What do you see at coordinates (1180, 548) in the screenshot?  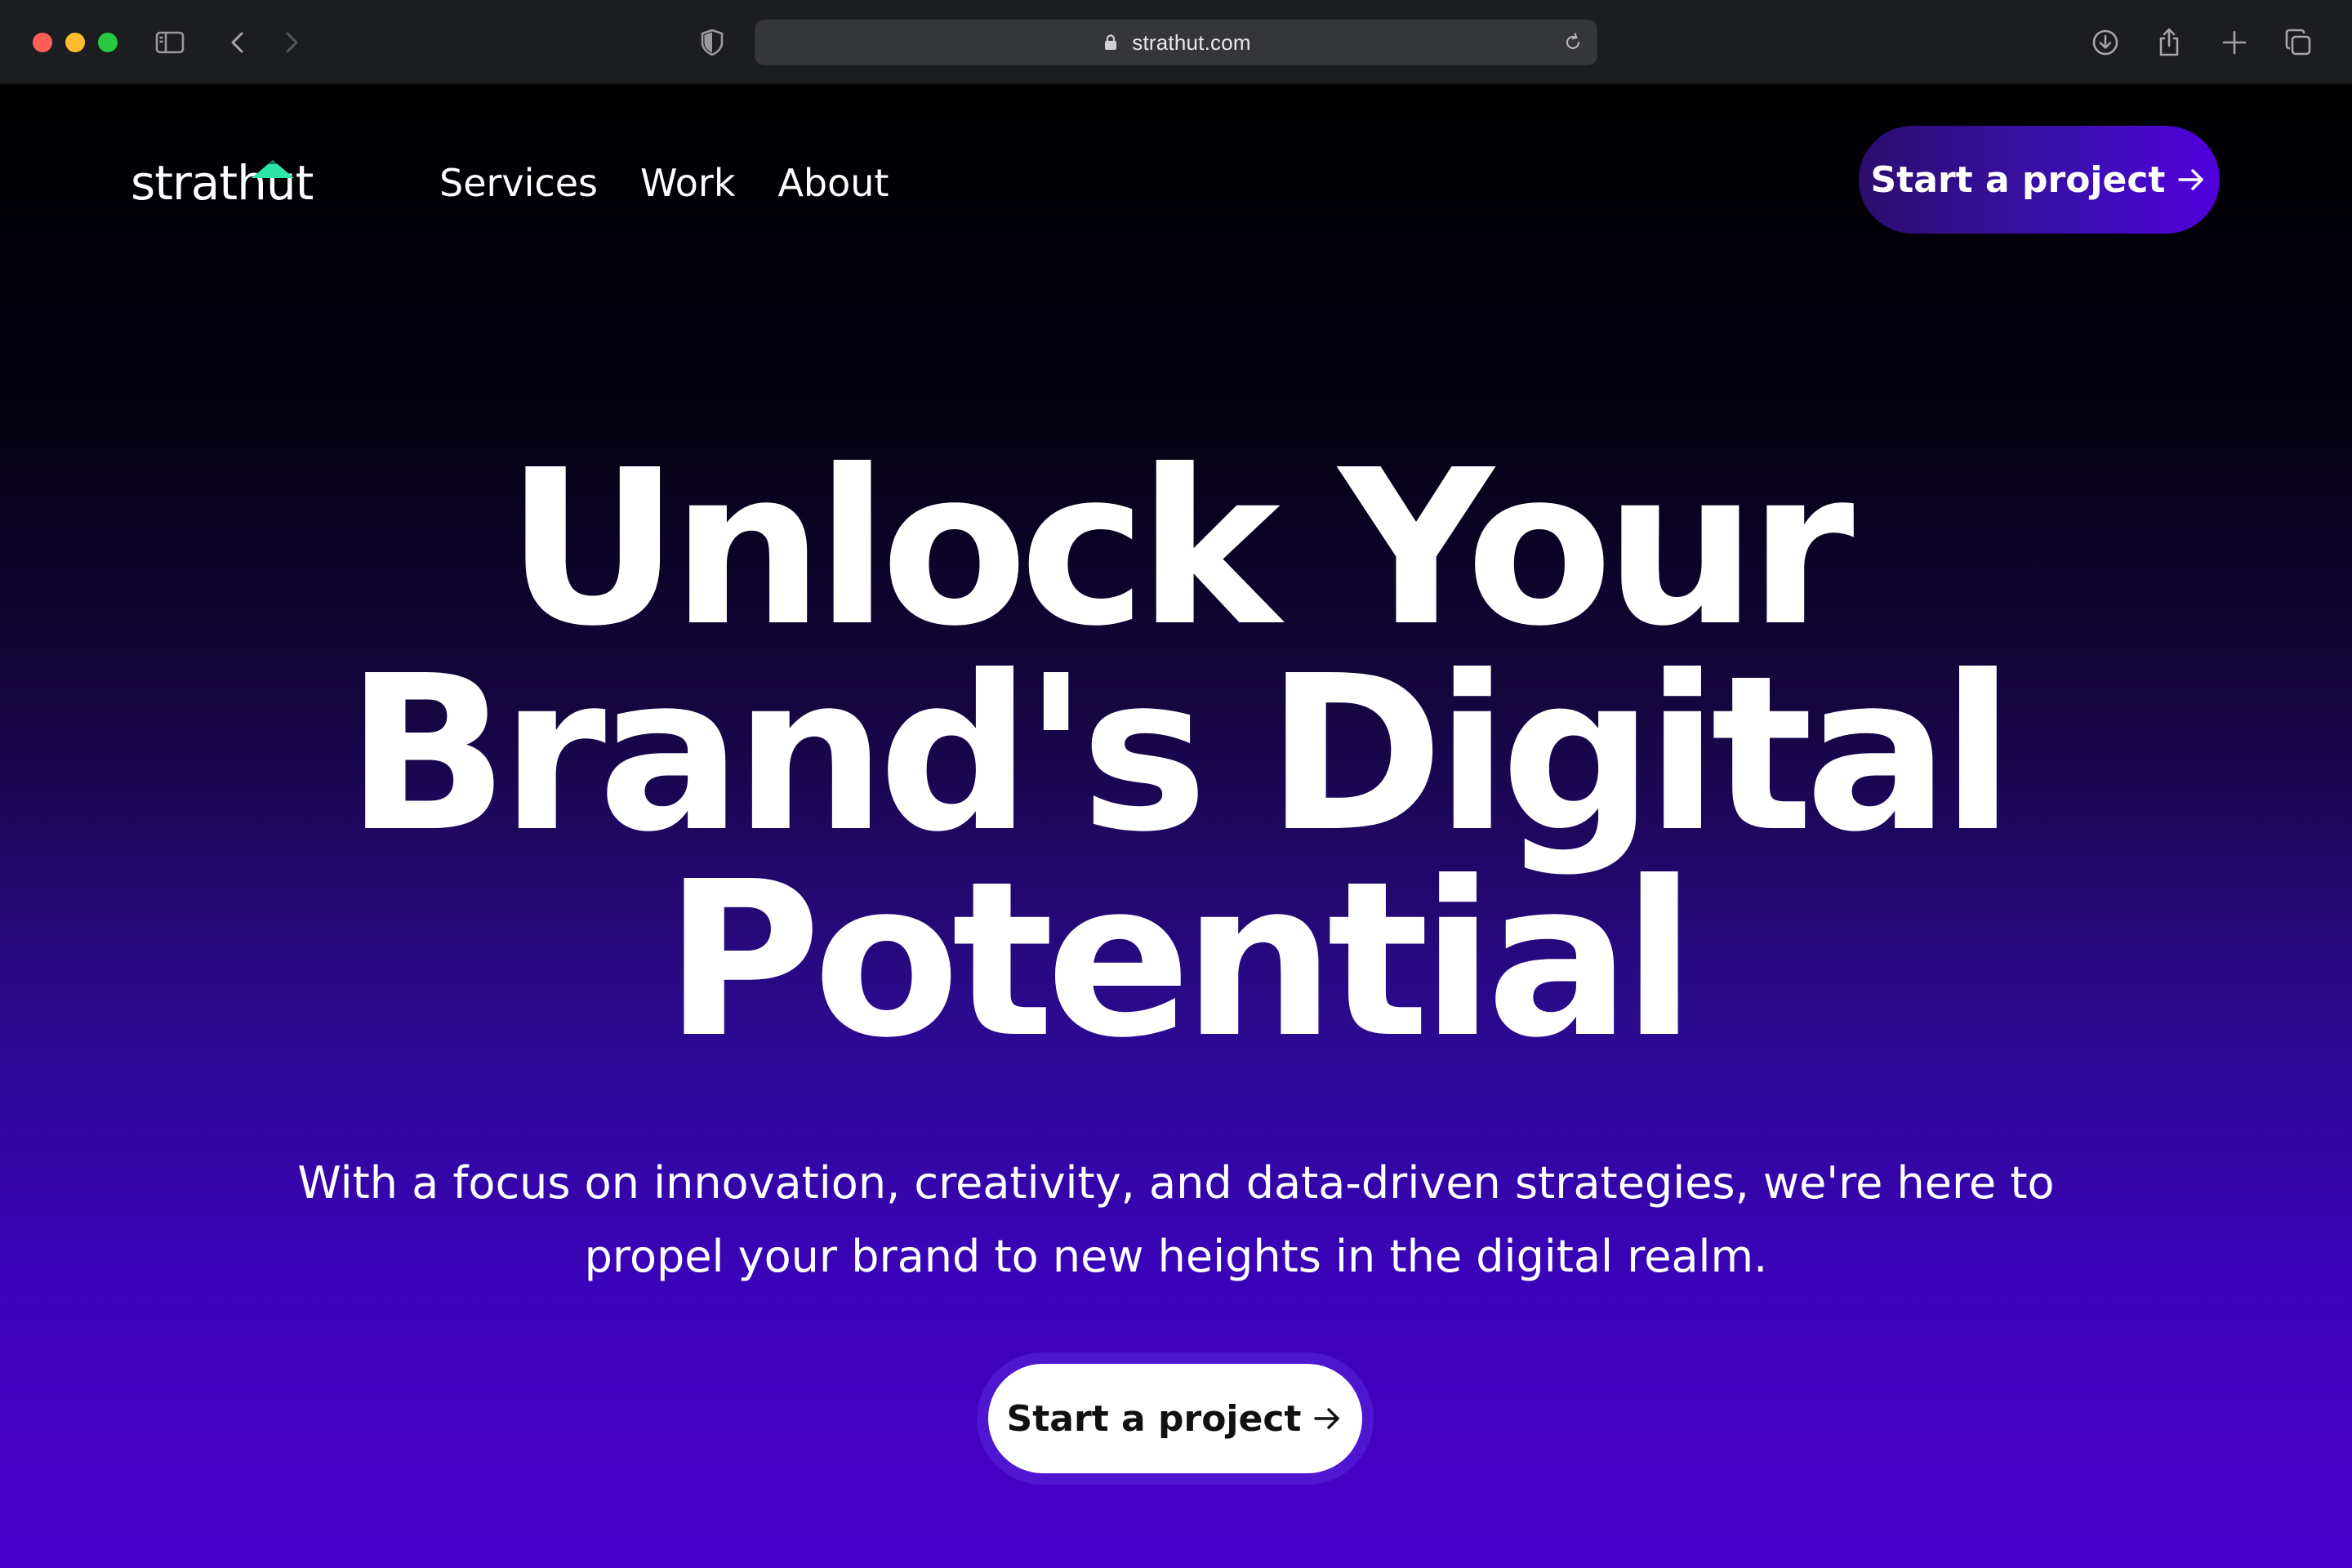 I see `hero-title-line: Unlock Your` at bounding box center [1180, 548].